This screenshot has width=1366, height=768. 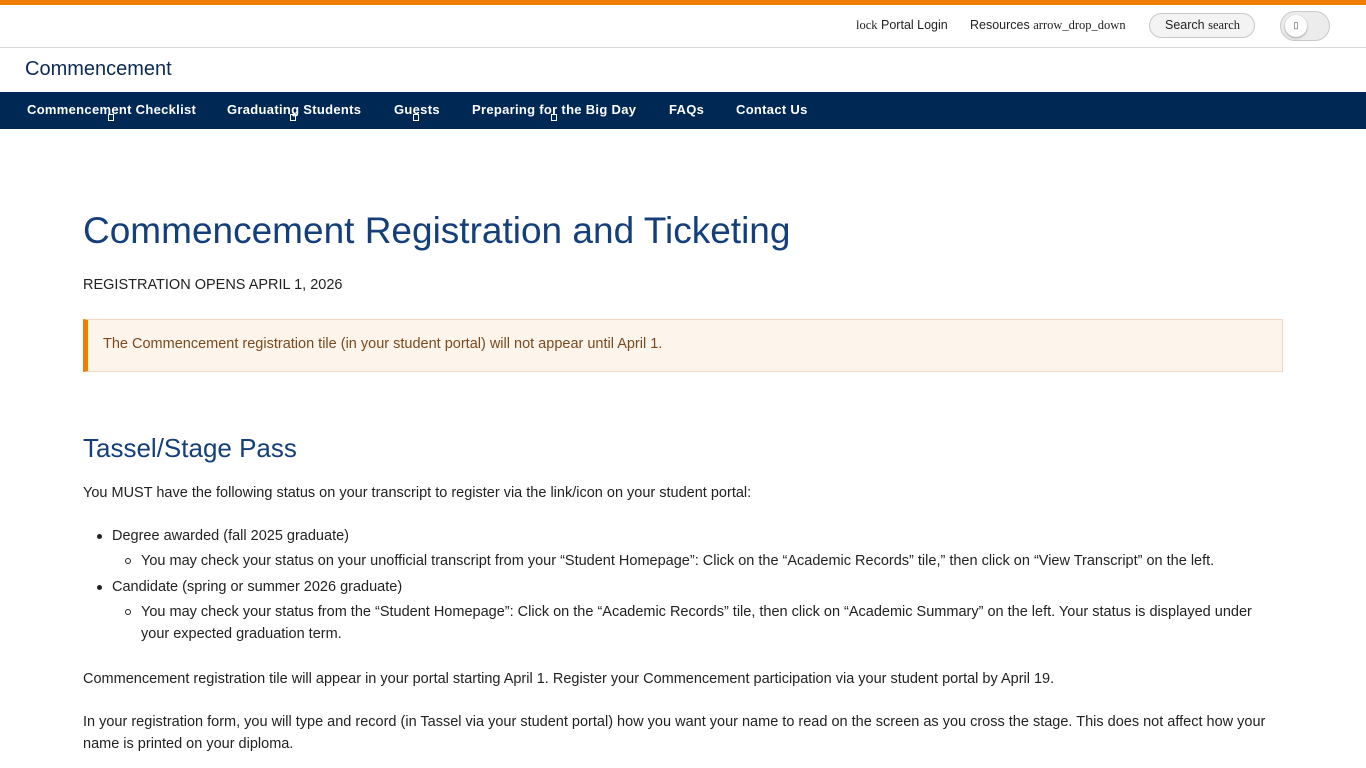 I want to click on nav-item-contact-us: Contact Us, so click(x=772, y=109).